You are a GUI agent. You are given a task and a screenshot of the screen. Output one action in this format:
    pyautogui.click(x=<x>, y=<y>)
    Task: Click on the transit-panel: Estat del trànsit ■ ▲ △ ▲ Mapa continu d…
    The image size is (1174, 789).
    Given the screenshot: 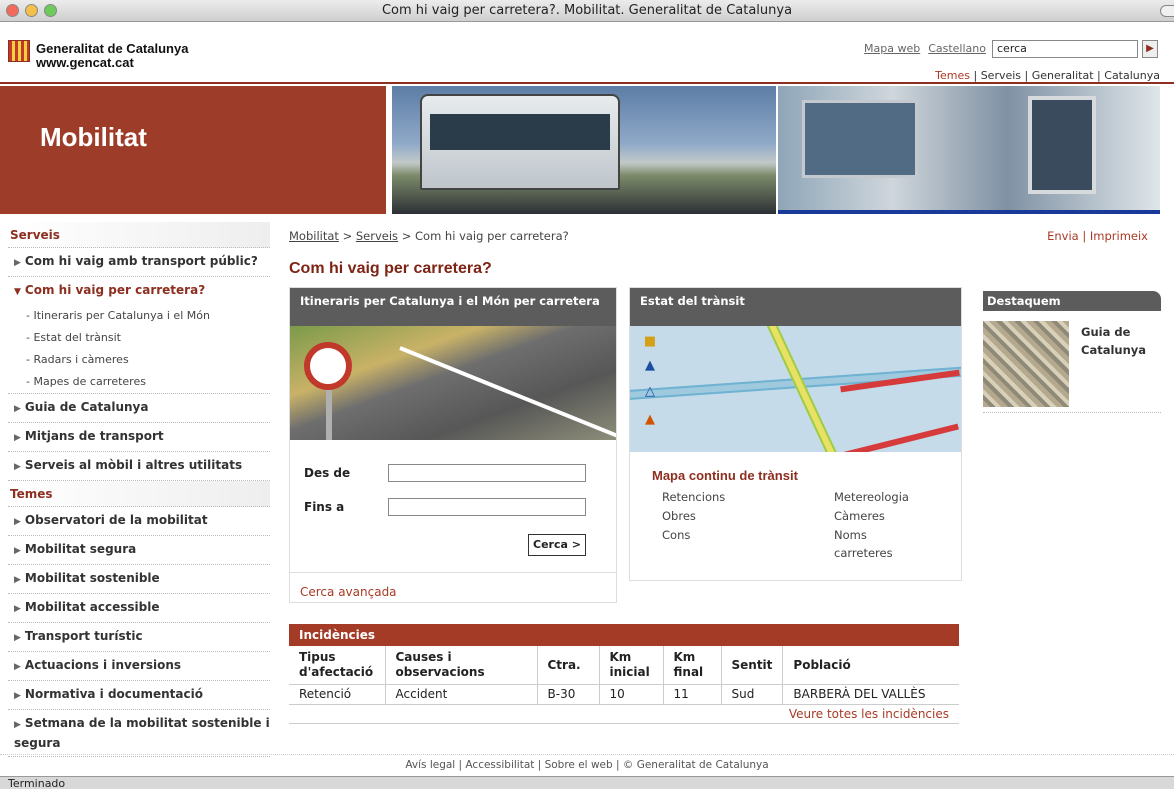 What is the action you would take?
    pyautogui.click(x=795, y=434)
    